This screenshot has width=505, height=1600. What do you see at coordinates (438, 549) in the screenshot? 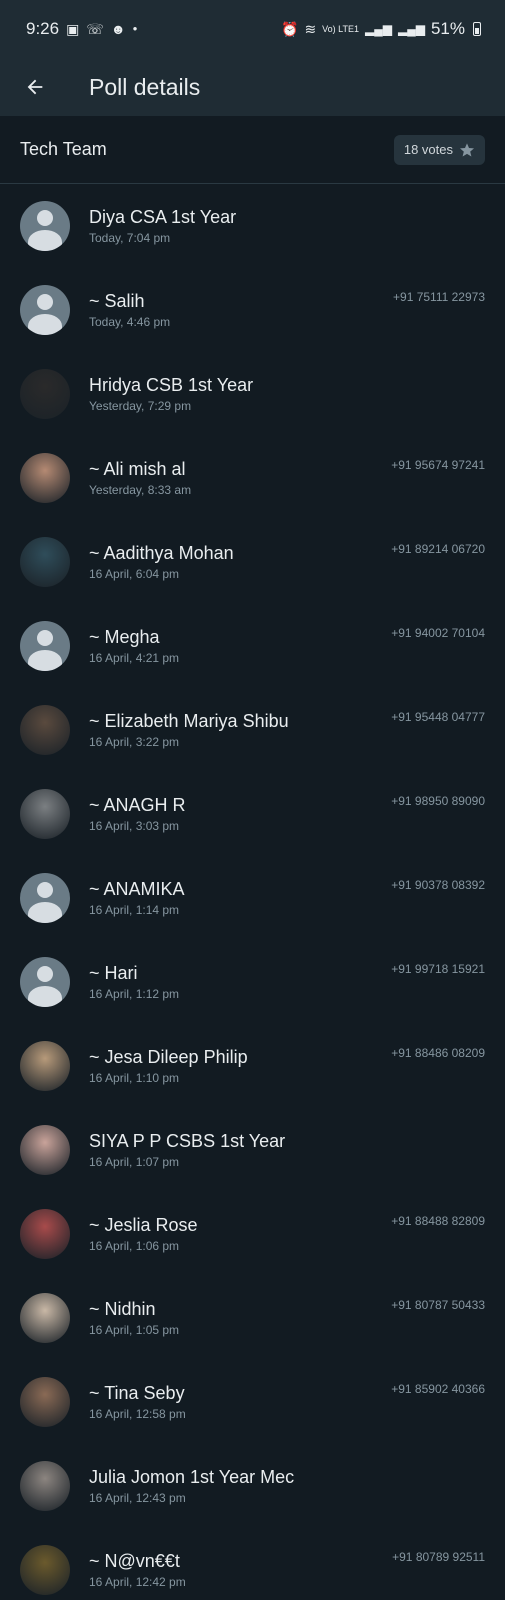
I see `voter-phone: +91 89214 06720` at bounding box center [438, 549].